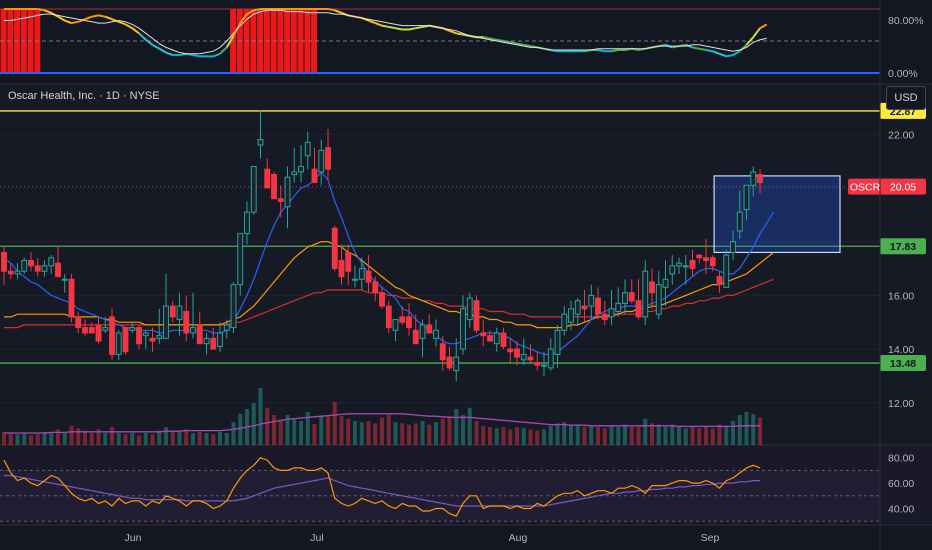 The image size is (932, 550). I want to click on rsi-axis-label: 60.00, so click(901, 484).